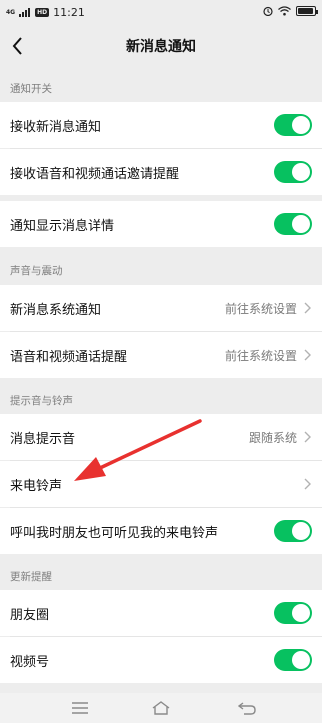 The height and width of the screenshot is (723, 322). I want to click on status-bar: 4G HD 11:21, so click(161, 13).